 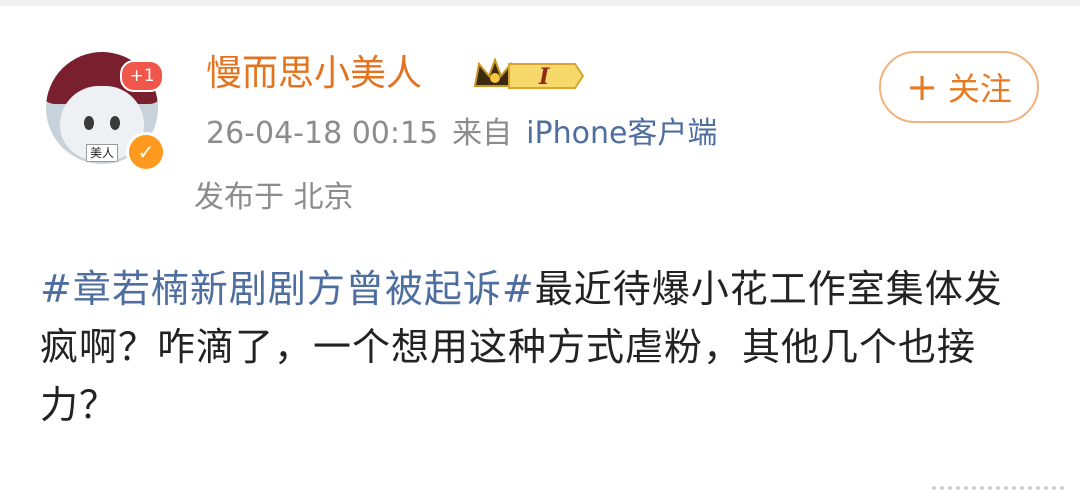 I want to click on post-source: iPhone客户端, so click(x=621, y=133).